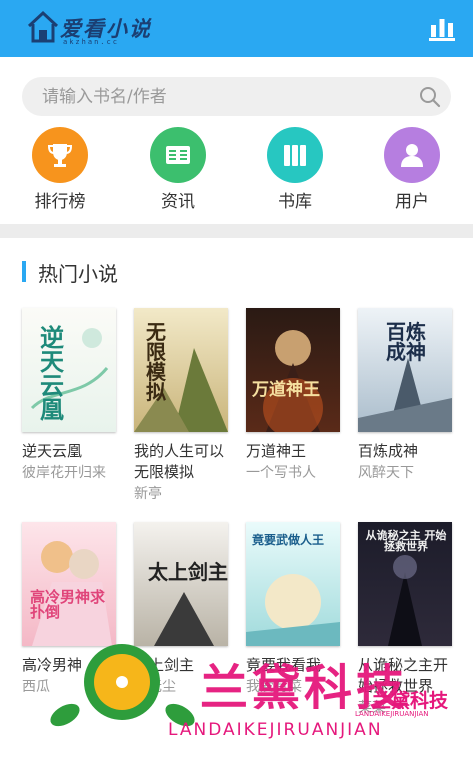  I want to click on books-icon, so click(295, 155).